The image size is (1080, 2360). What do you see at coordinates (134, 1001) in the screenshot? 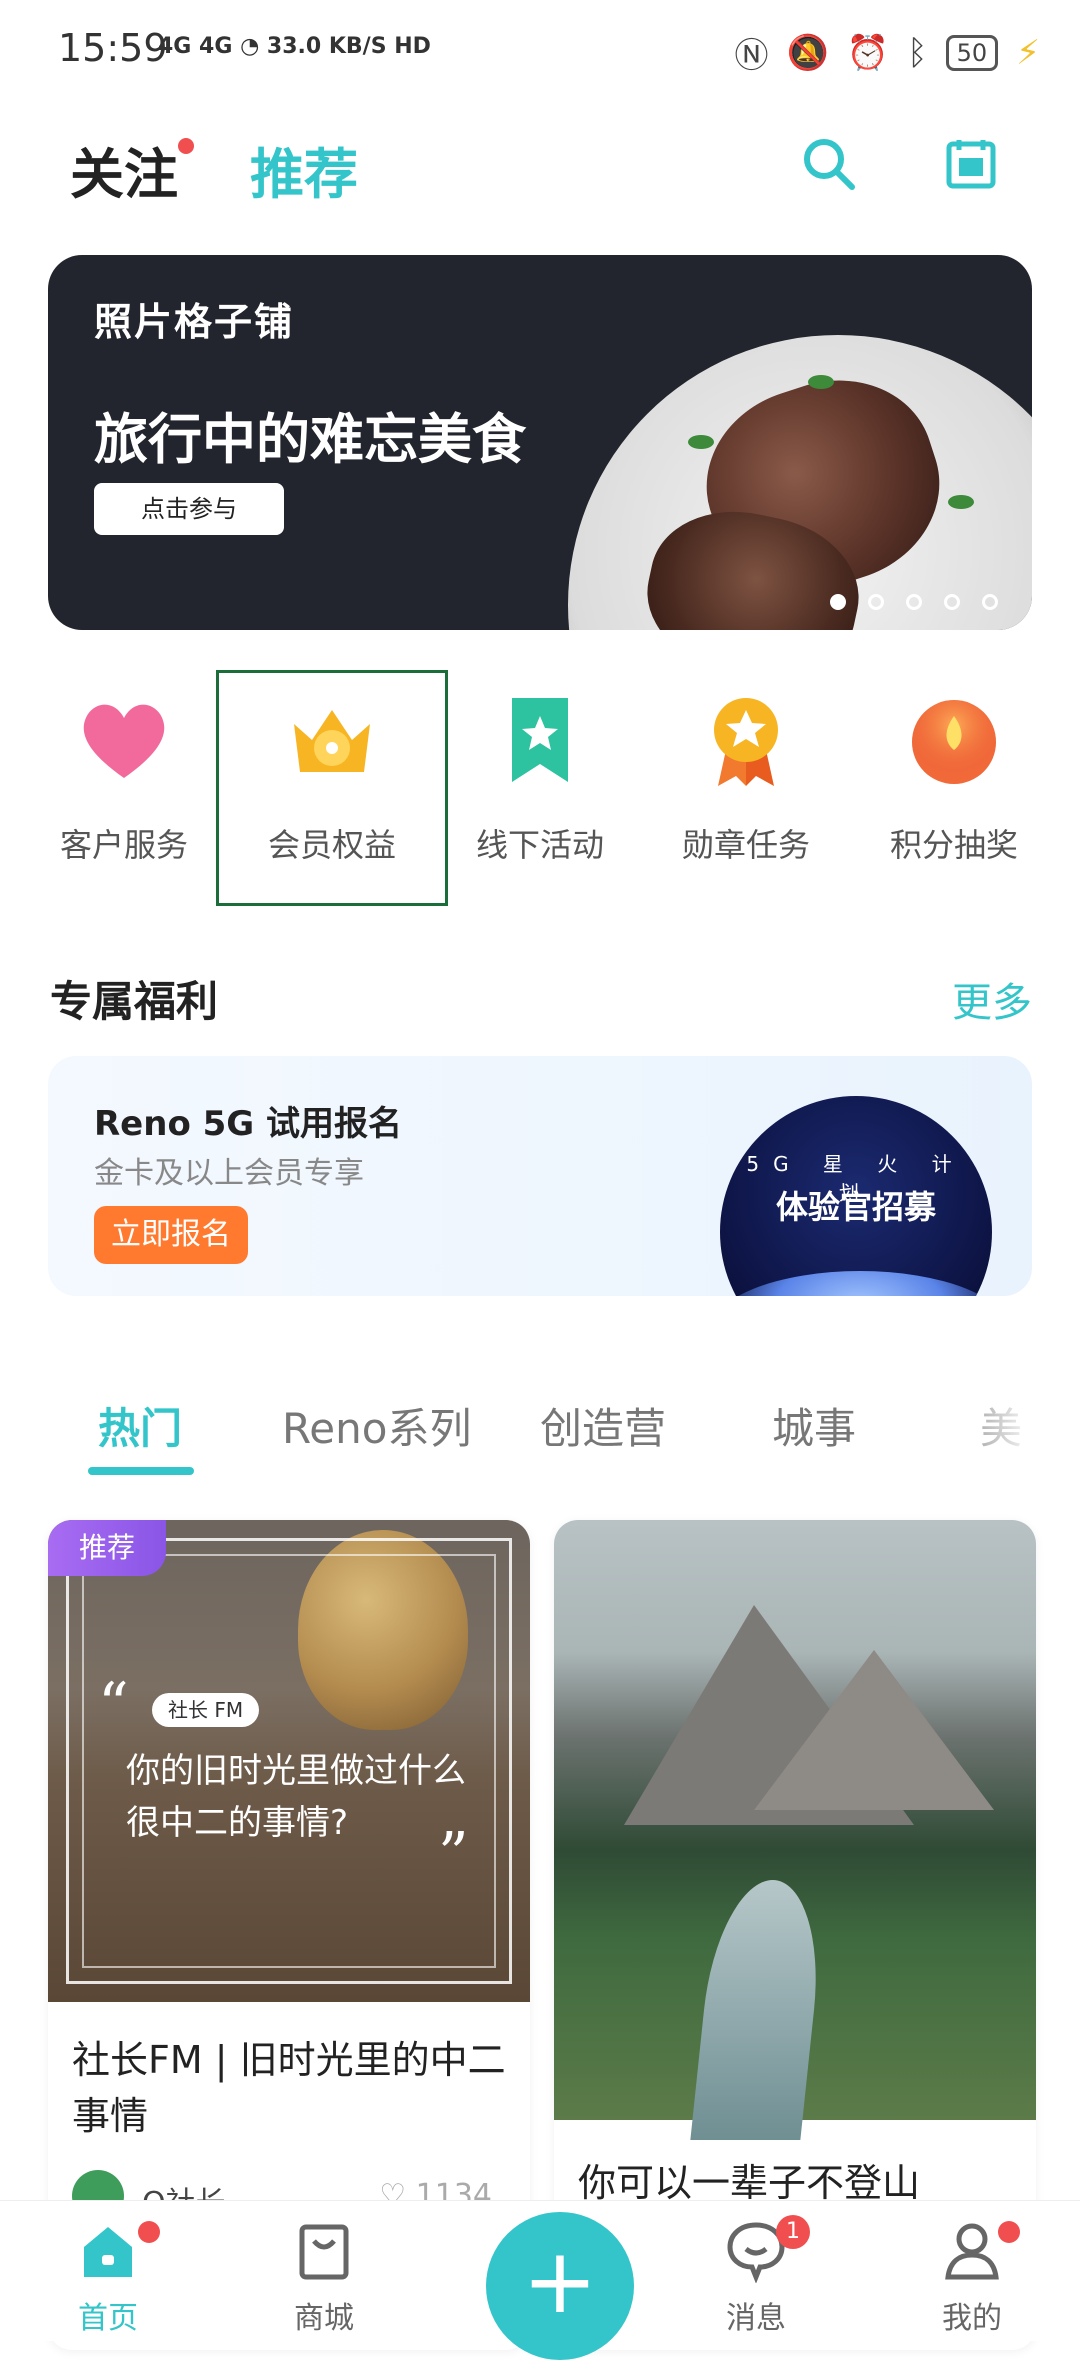
I see `section-title: 专属福利` at bounding box center [134, 1001].